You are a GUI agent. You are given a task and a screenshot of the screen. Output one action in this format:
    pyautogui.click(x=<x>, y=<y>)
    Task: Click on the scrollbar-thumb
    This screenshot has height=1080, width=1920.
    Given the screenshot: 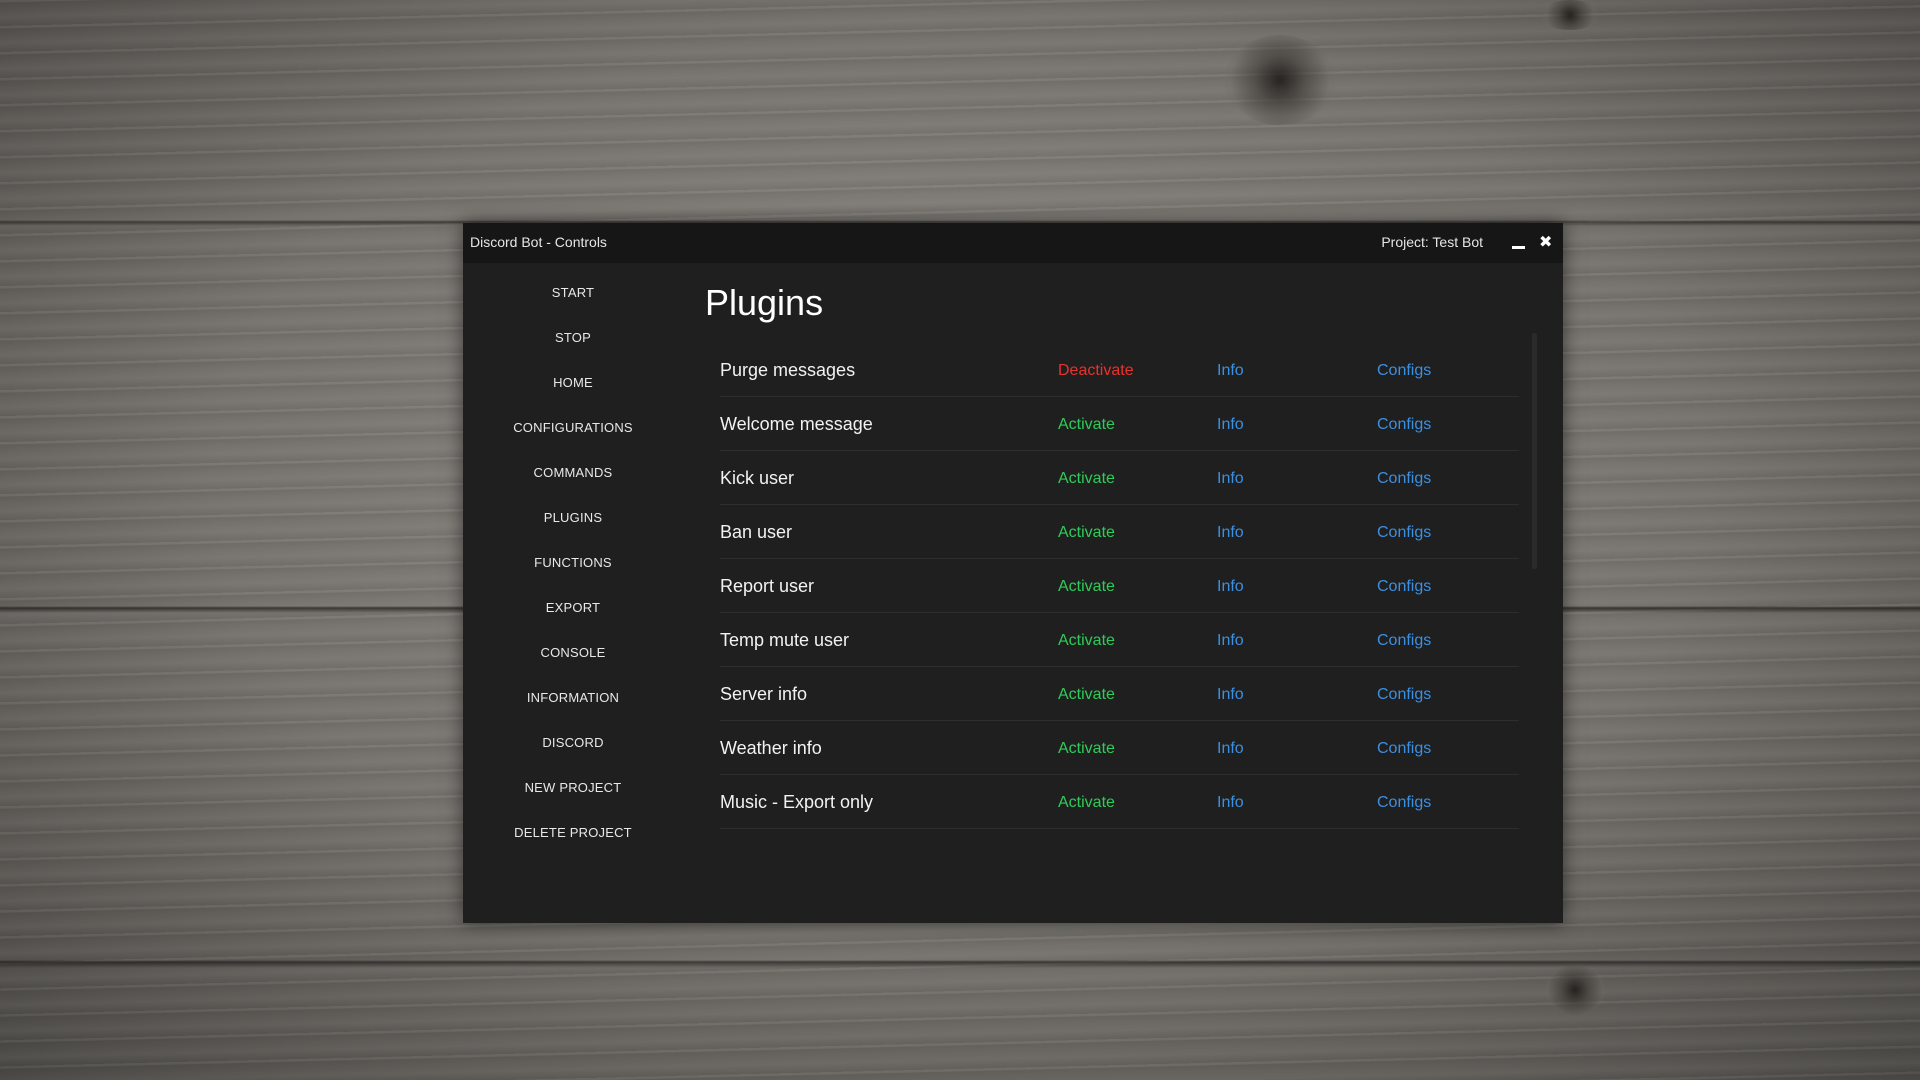 What is the action you would take?
    pyautogui.click(x=1534, y=451)
    